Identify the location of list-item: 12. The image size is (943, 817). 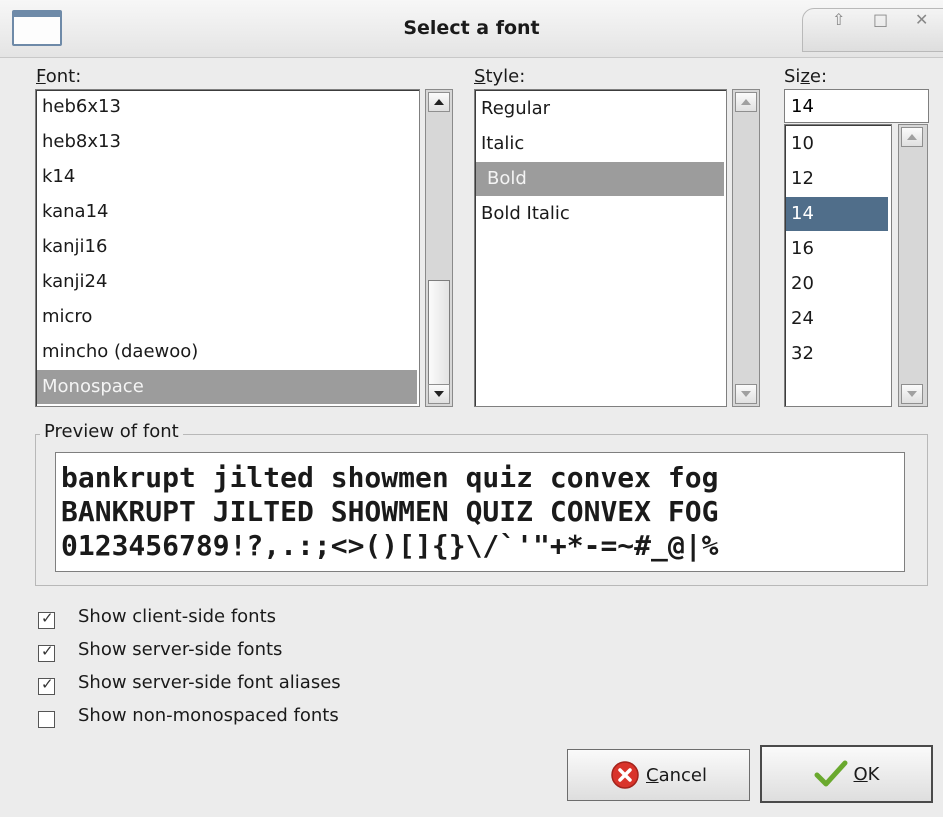
(802, 179).